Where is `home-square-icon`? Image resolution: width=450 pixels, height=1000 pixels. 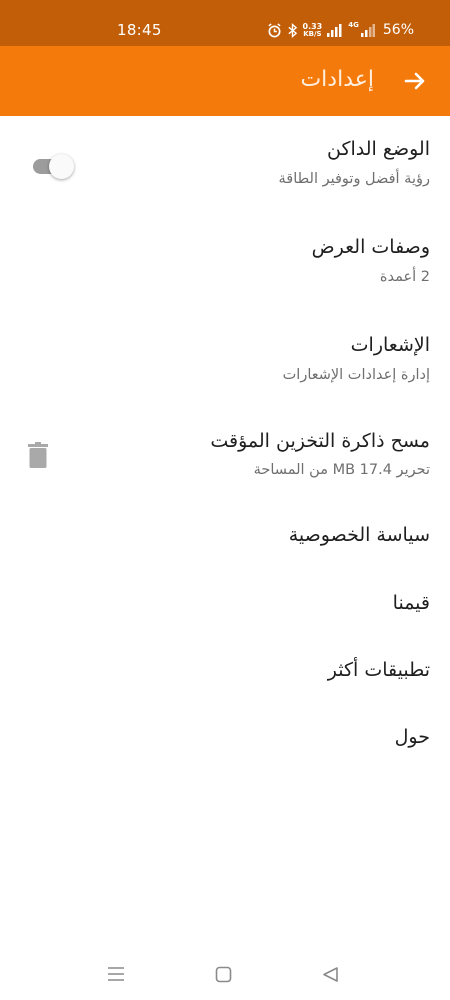 home-square-icon is located at coordinates (223, 974).